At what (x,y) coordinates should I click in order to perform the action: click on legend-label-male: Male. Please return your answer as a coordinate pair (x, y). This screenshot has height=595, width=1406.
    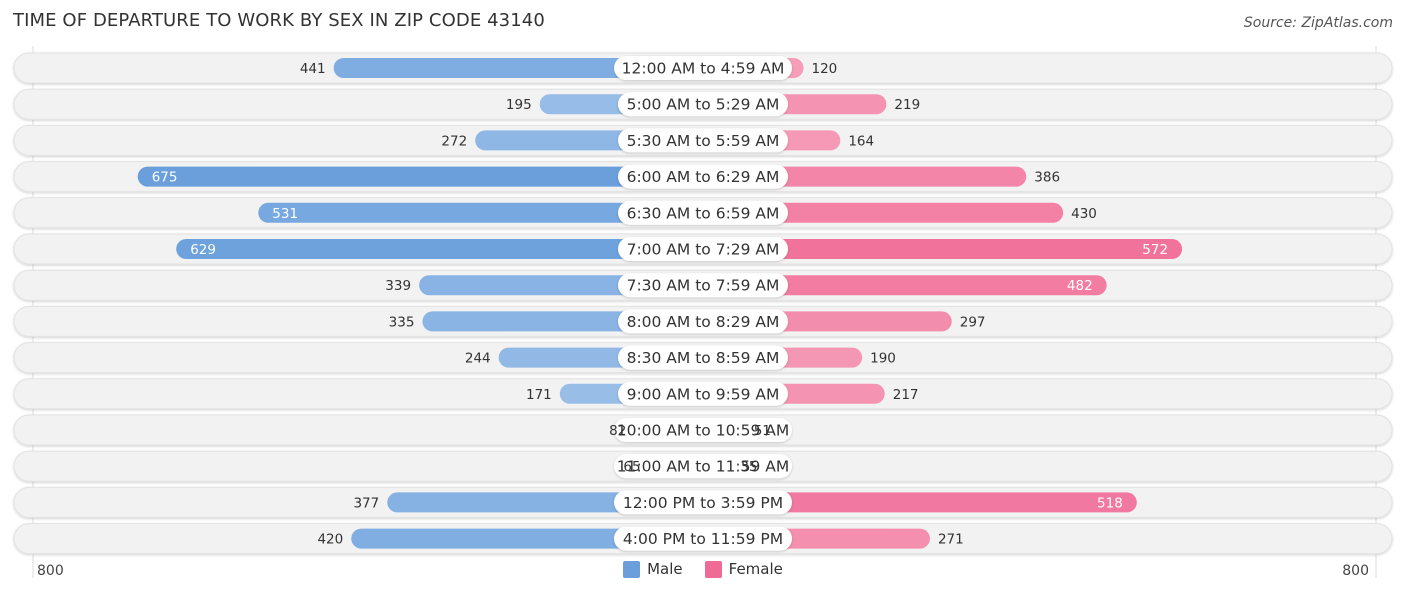
    Looking at the image, I should click on (665, 569).